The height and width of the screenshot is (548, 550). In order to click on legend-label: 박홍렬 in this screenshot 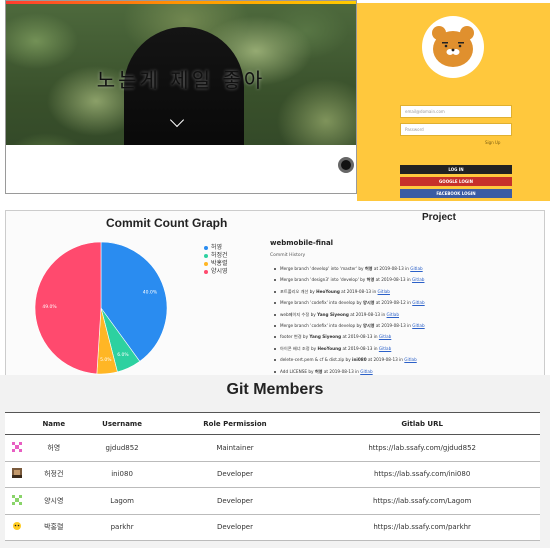, I will do `click(219, 263)`.